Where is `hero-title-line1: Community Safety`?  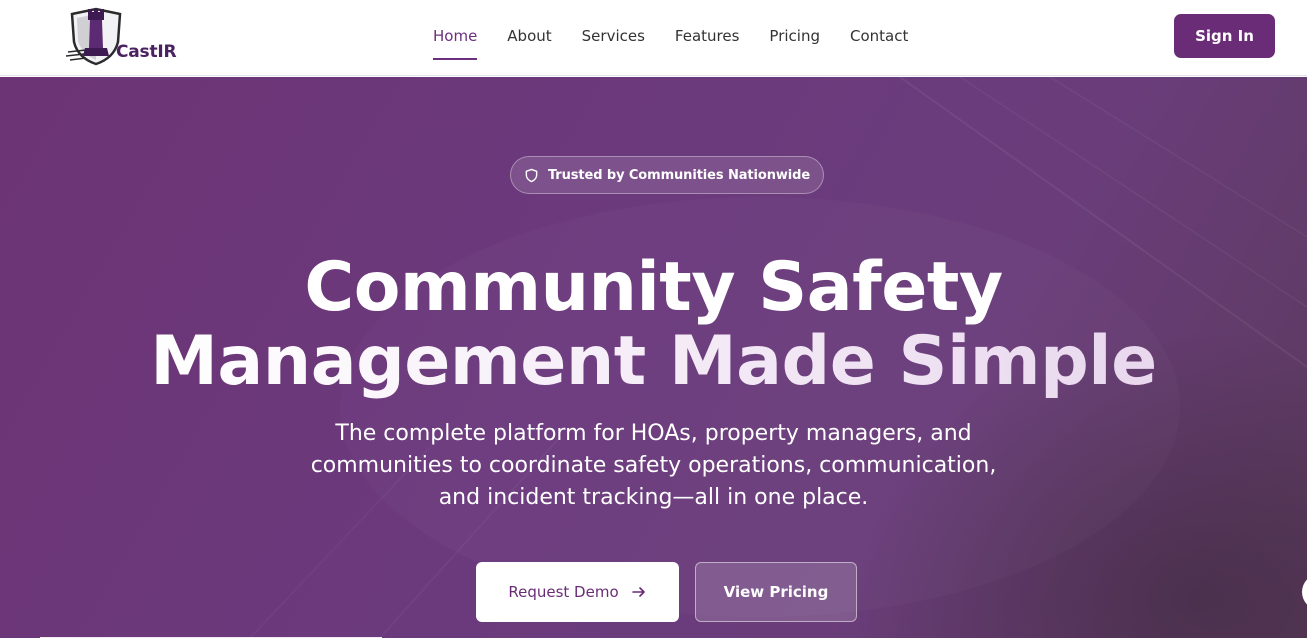
hero-title-line1: Community Safety is located at coordinates (653, 287).